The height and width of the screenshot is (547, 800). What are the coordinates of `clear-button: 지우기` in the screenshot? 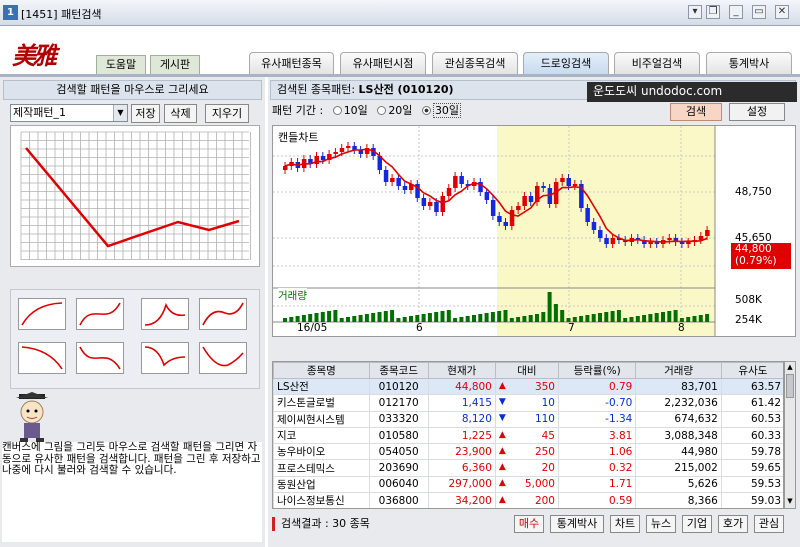 It's located at (227, 113).